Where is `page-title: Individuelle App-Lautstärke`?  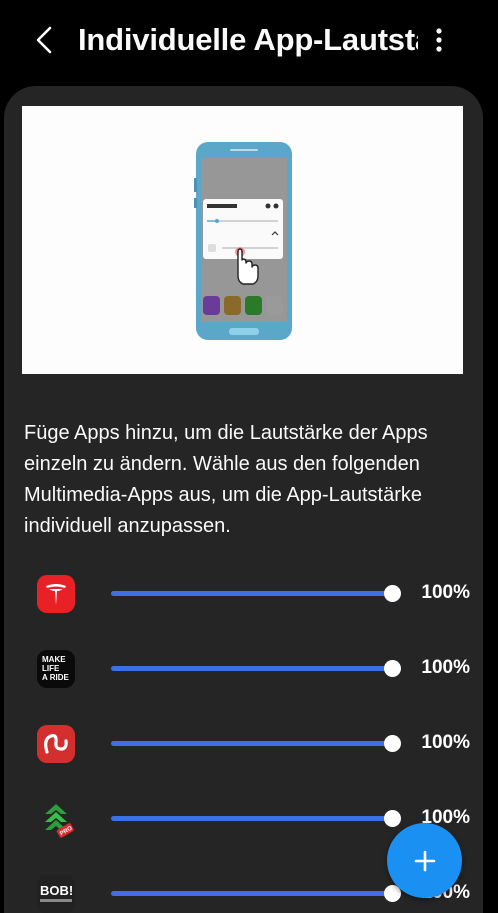
page-title: Individuelle App-Lautstärke is located at coordinates (248, 39).